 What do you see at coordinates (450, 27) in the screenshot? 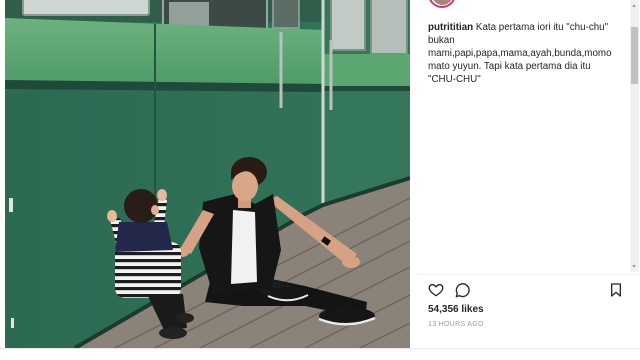
I see `caption-username-link: putrititian` at bounding box center [450, 27].